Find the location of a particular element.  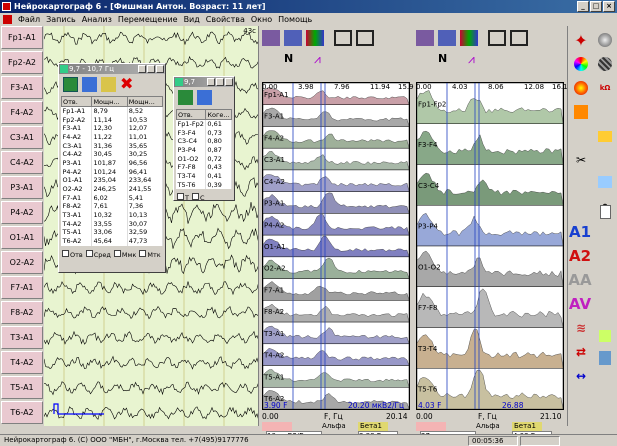

table-row: Fp1-Fp2 0,61 is located at coordinates (204, 124).